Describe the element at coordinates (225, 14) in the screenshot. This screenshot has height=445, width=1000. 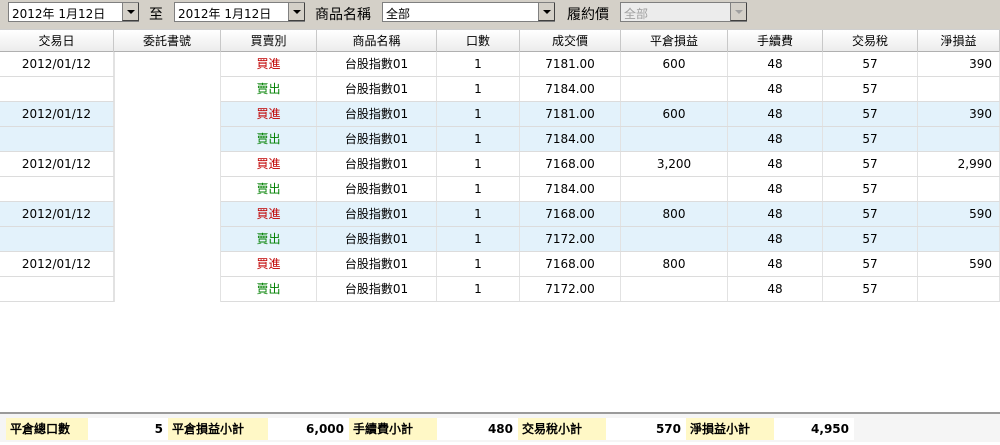
I see `date-to-value: 2012年 1月12日` at that location.